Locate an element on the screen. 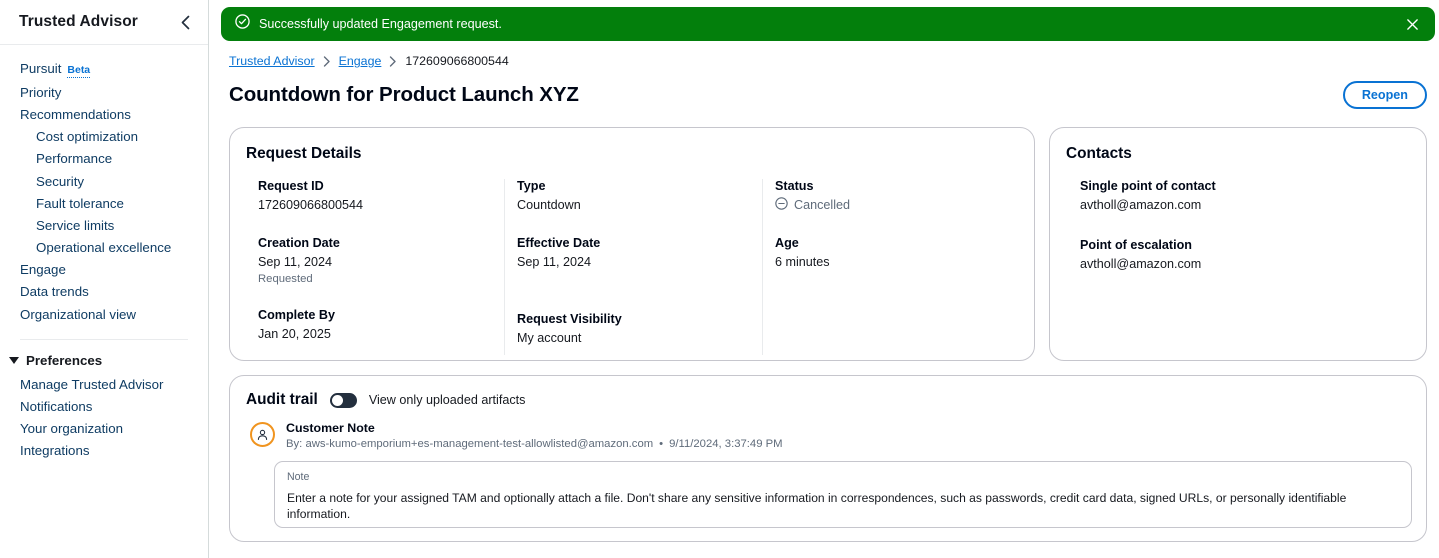 This screenshot has width=1439, height=558. field-value: Jan 20, 2025 is located at coordinates (294, 334).